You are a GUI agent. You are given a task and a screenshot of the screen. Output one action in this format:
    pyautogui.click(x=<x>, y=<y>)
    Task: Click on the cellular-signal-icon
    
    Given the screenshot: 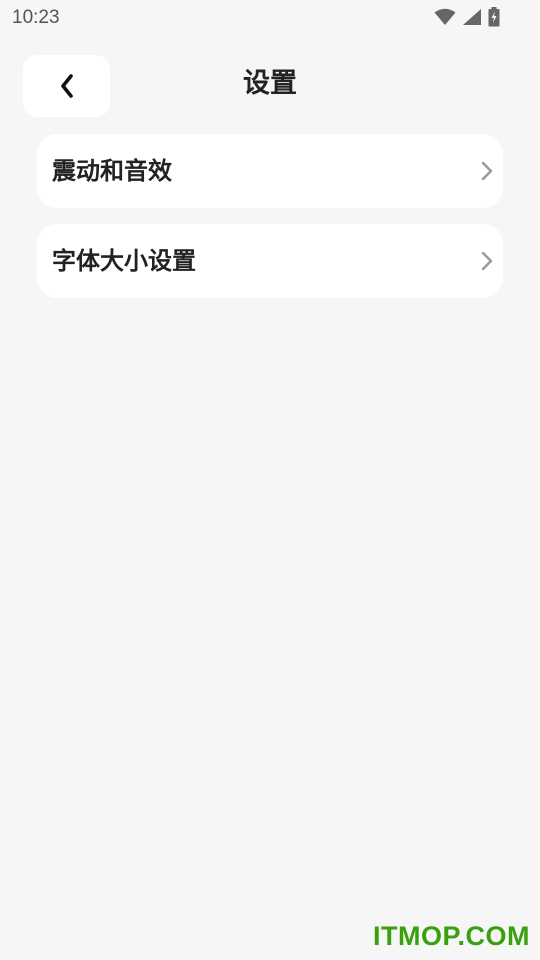 What is the action you would take?
    pyautogui.click(x=472, y=17)
    